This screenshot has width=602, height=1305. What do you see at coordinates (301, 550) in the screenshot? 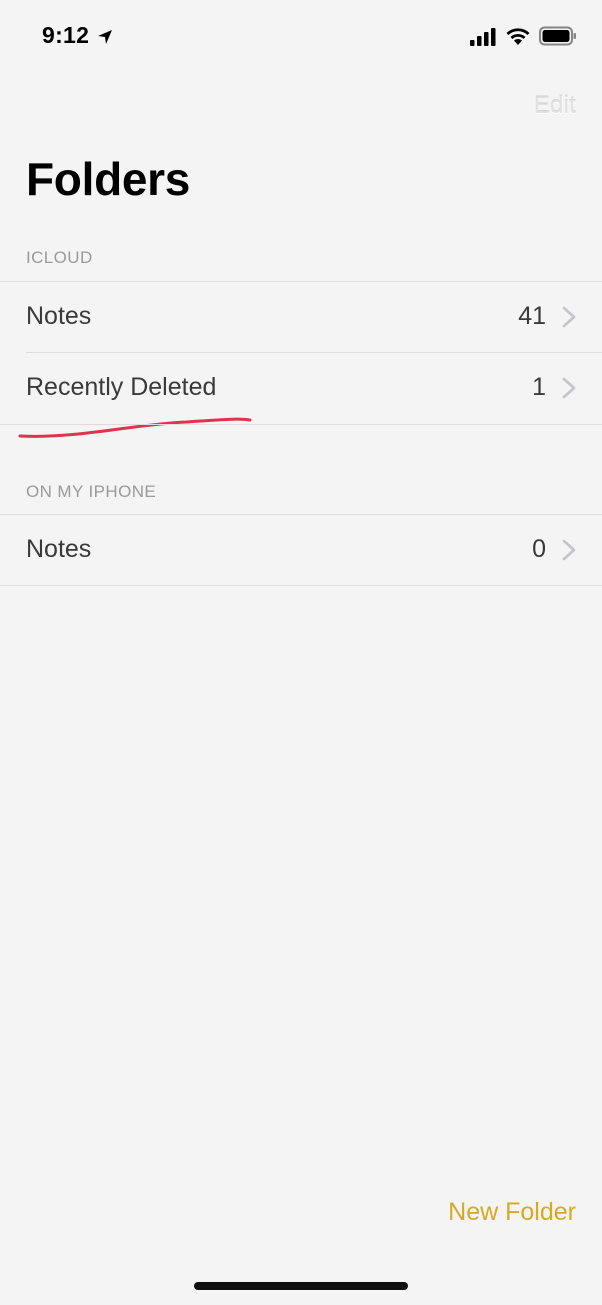
I see `folder-row-iphone-notes: Notes 0` at bounding box center [301, 550].